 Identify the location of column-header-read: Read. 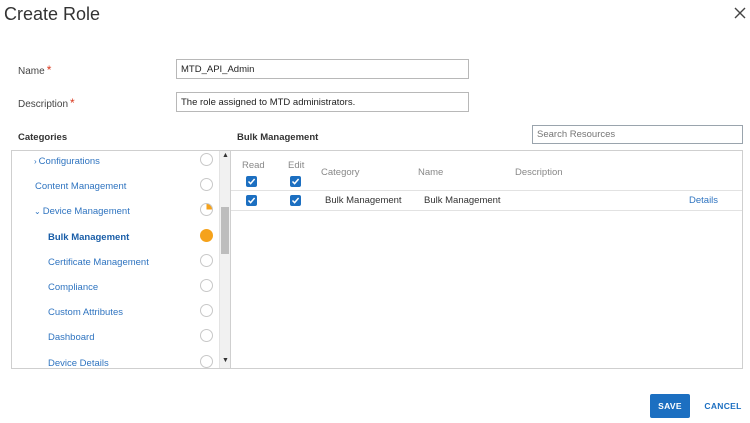
(253, 165).